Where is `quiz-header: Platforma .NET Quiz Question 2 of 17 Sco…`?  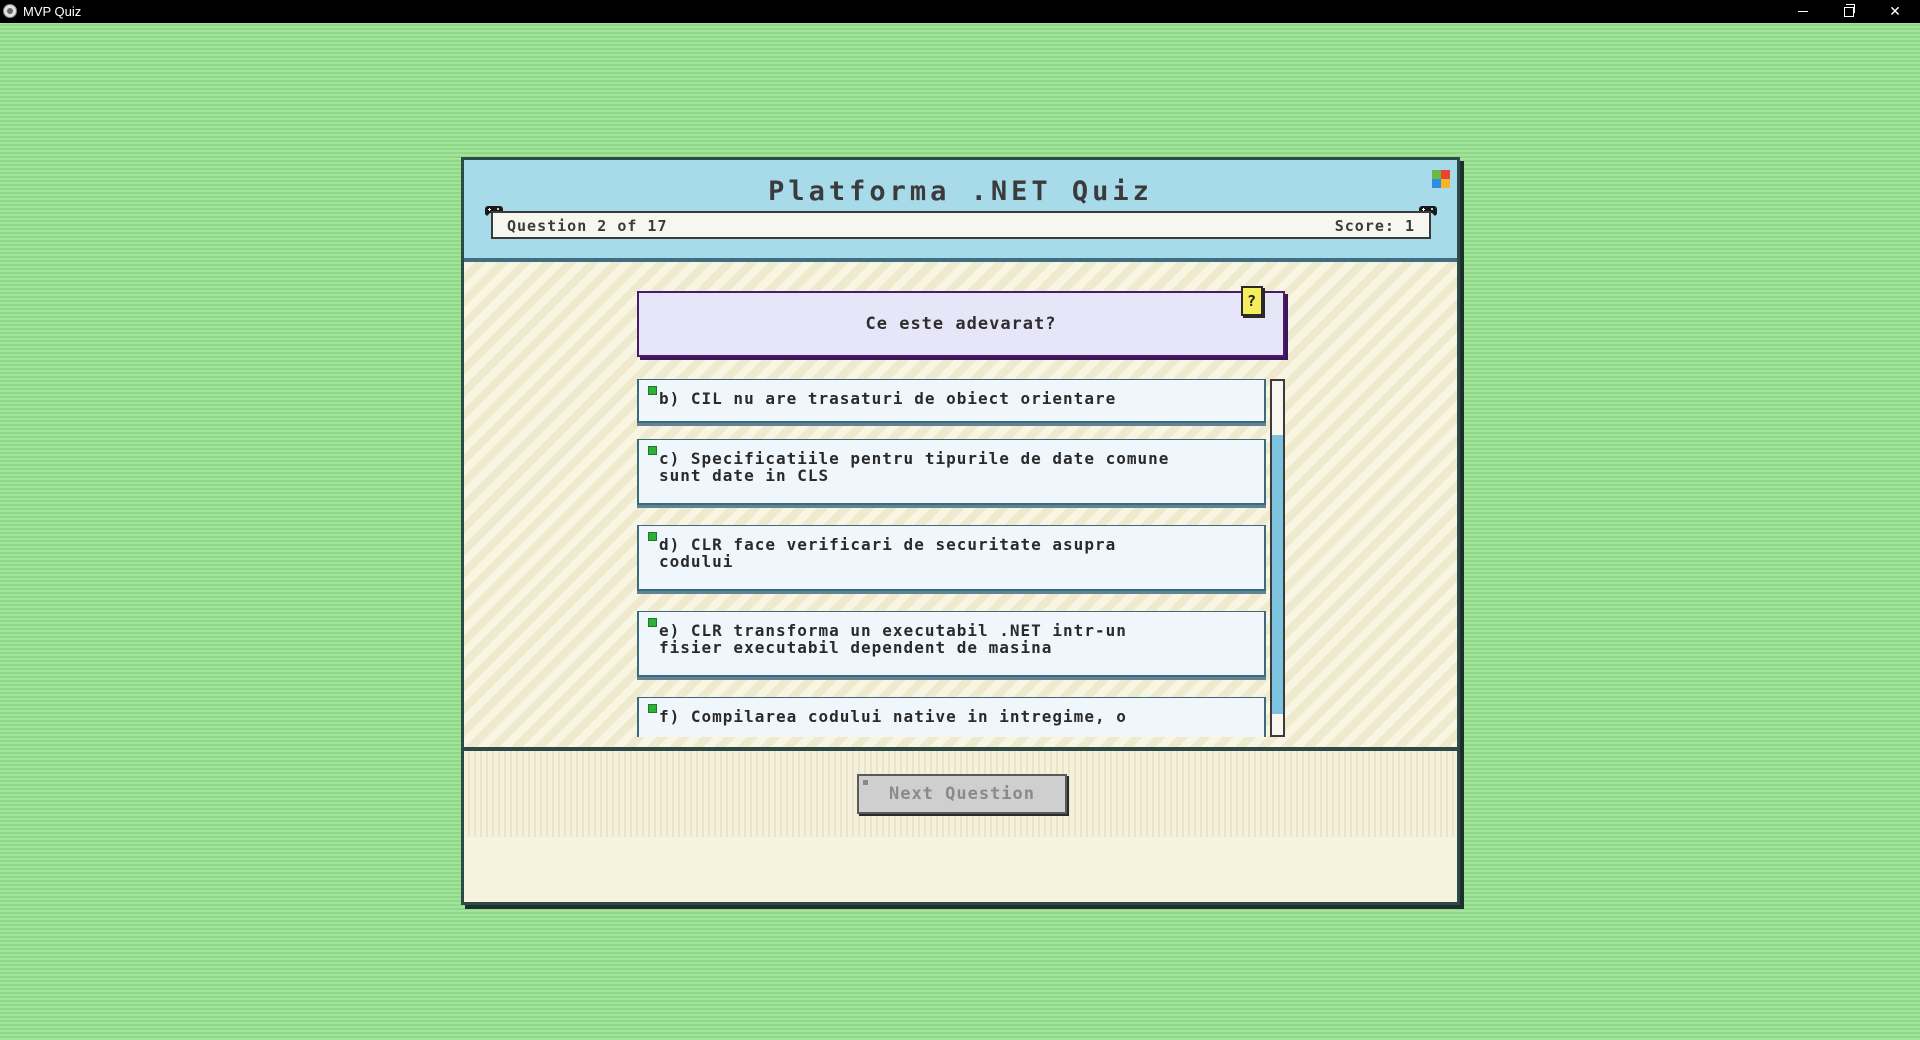
quiz-header: Platforma .NET Quiz Question 2 of 17 Sco… is located at coordinates (960, 211).